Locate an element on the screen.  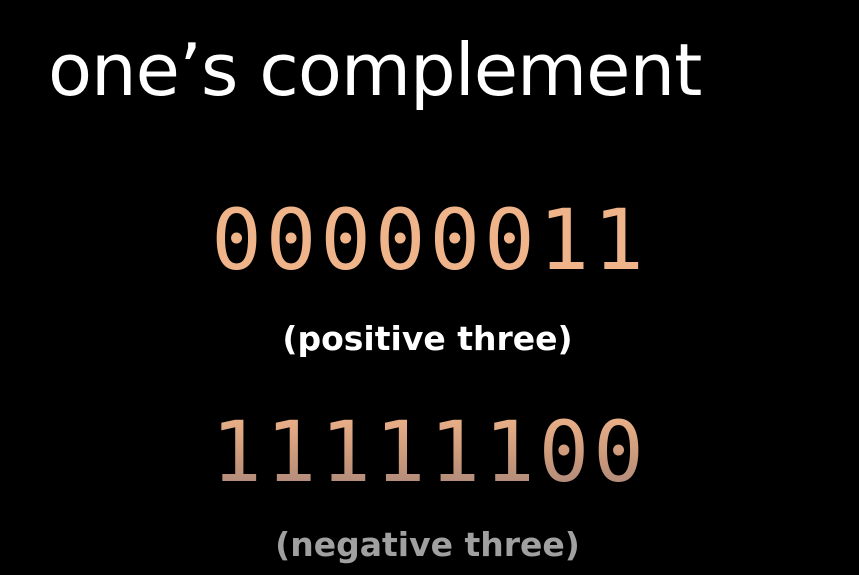
negative-binary-value: 11111100 is located at coordinates (429, 452).